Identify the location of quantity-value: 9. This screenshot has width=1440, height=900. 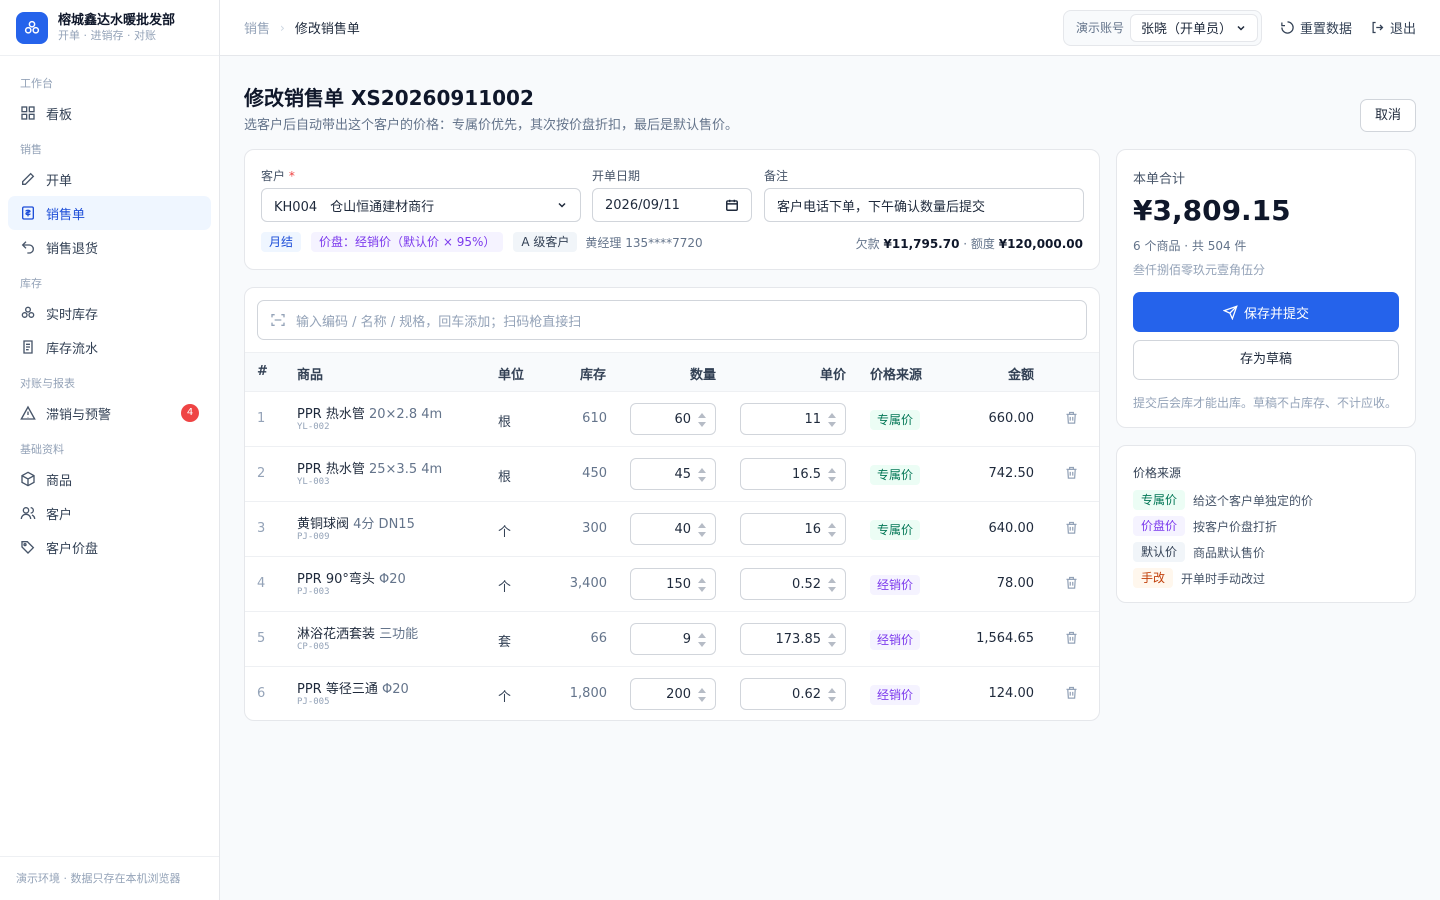
(686, 639).